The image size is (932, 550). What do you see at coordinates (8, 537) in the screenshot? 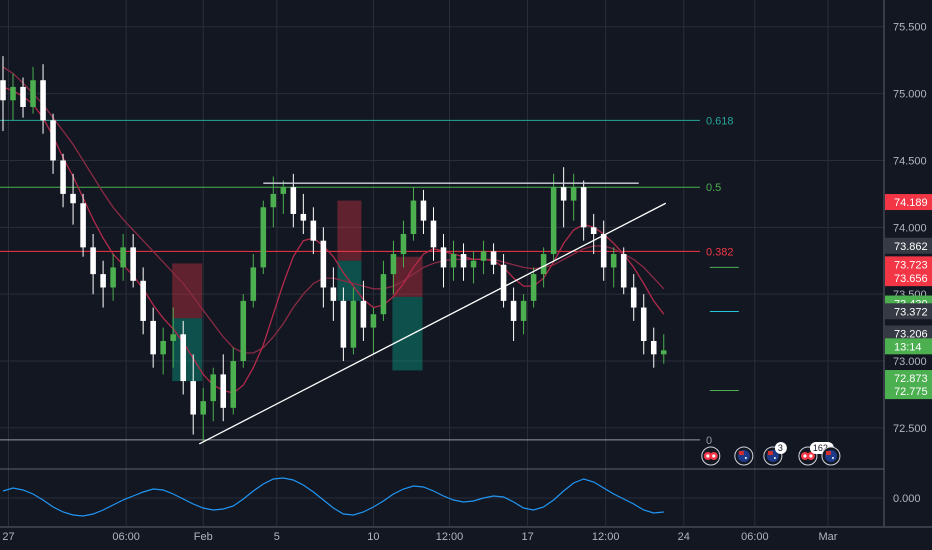
I see `time-tick-label: 27` at bounding box center [8, 537].